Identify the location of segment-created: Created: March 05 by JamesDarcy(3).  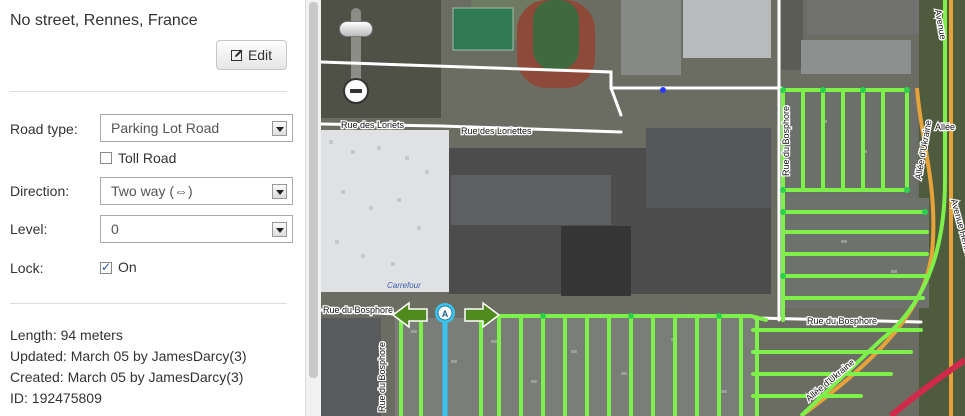
(127, 377).